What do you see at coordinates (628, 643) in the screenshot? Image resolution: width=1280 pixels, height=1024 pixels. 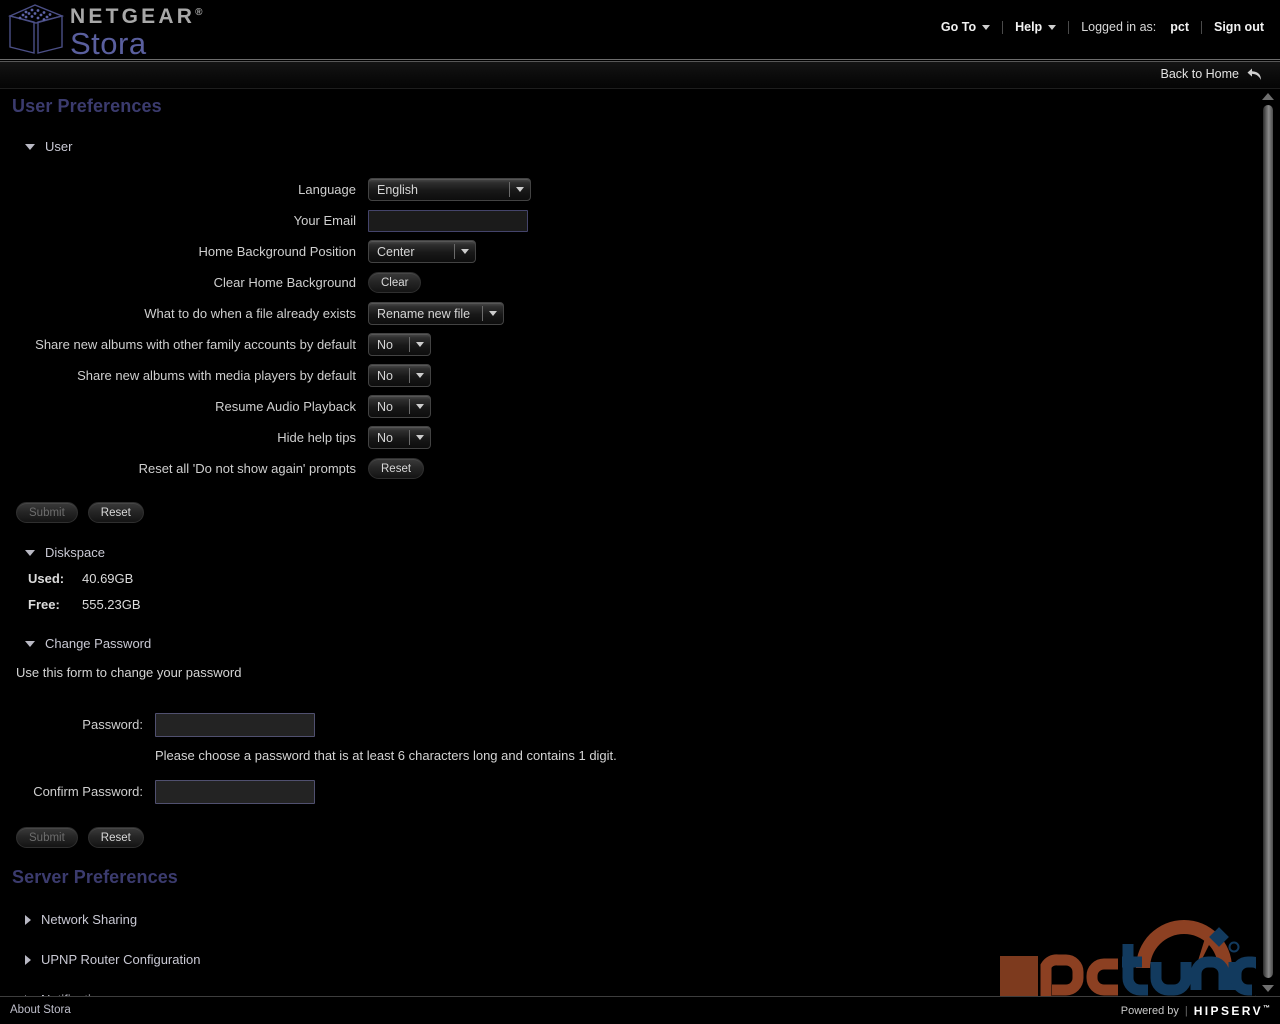 I see `section-change-password: Change Password` at bounding box center [628, 643].